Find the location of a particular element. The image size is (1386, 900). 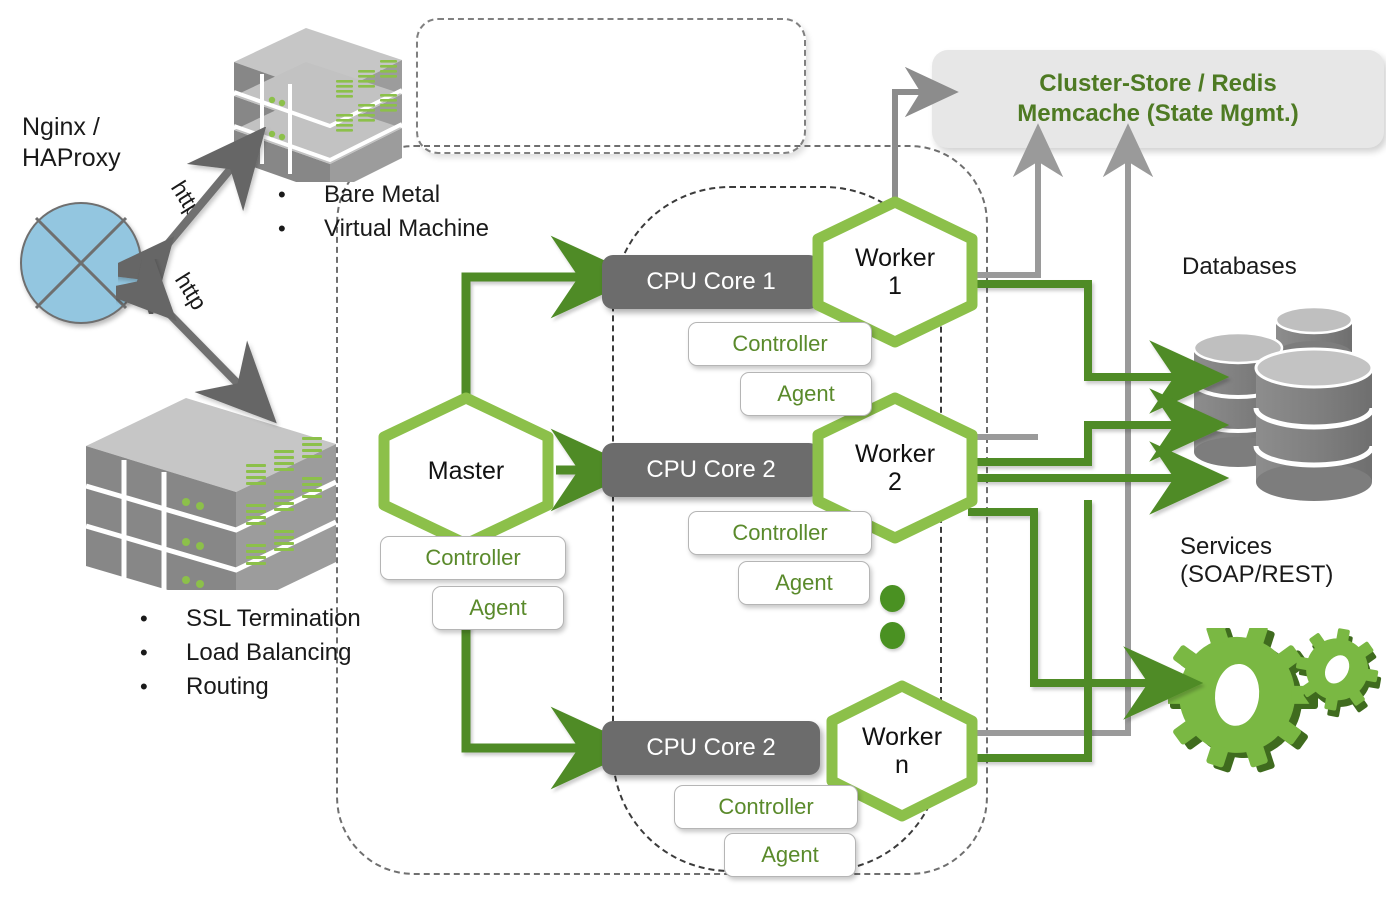

wire-worker1-to-databases is located at coordinates (1099, 347).